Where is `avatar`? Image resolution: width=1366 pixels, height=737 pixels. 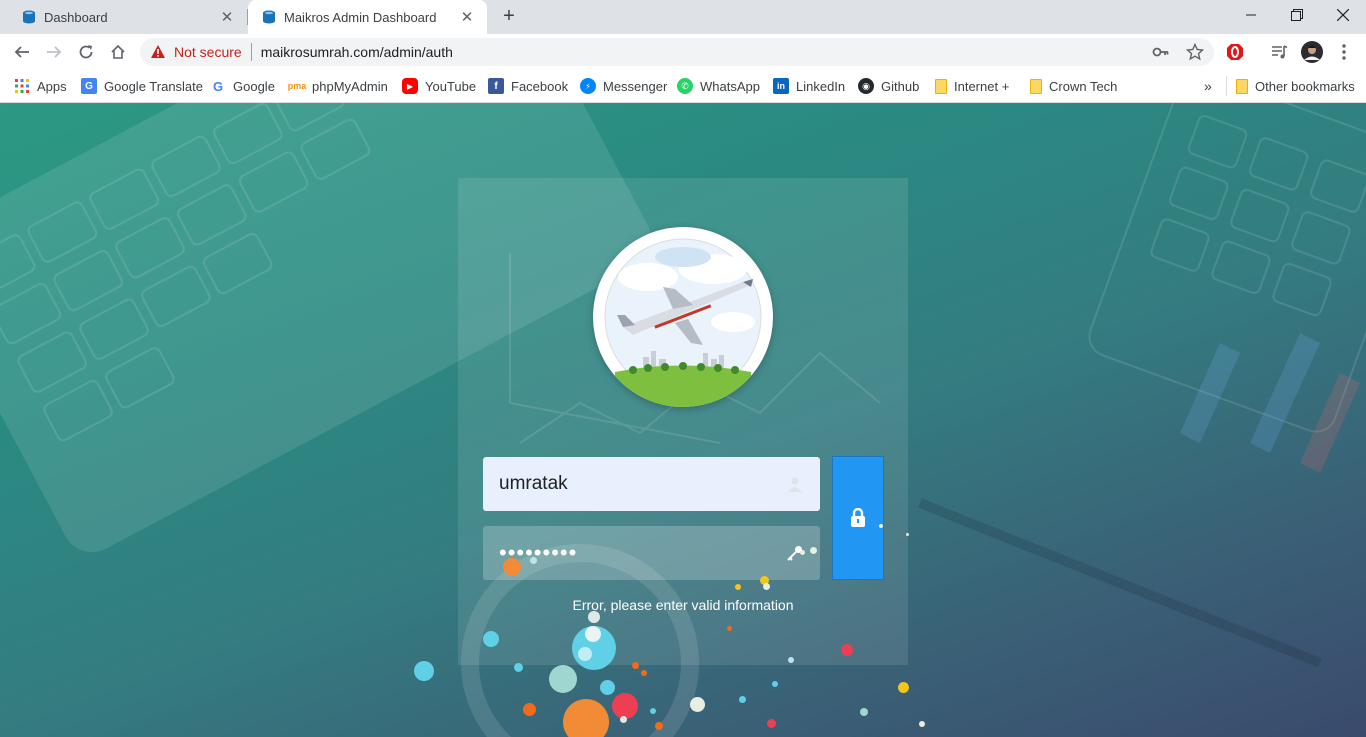 avatar is located at coordinates (1312, 52).